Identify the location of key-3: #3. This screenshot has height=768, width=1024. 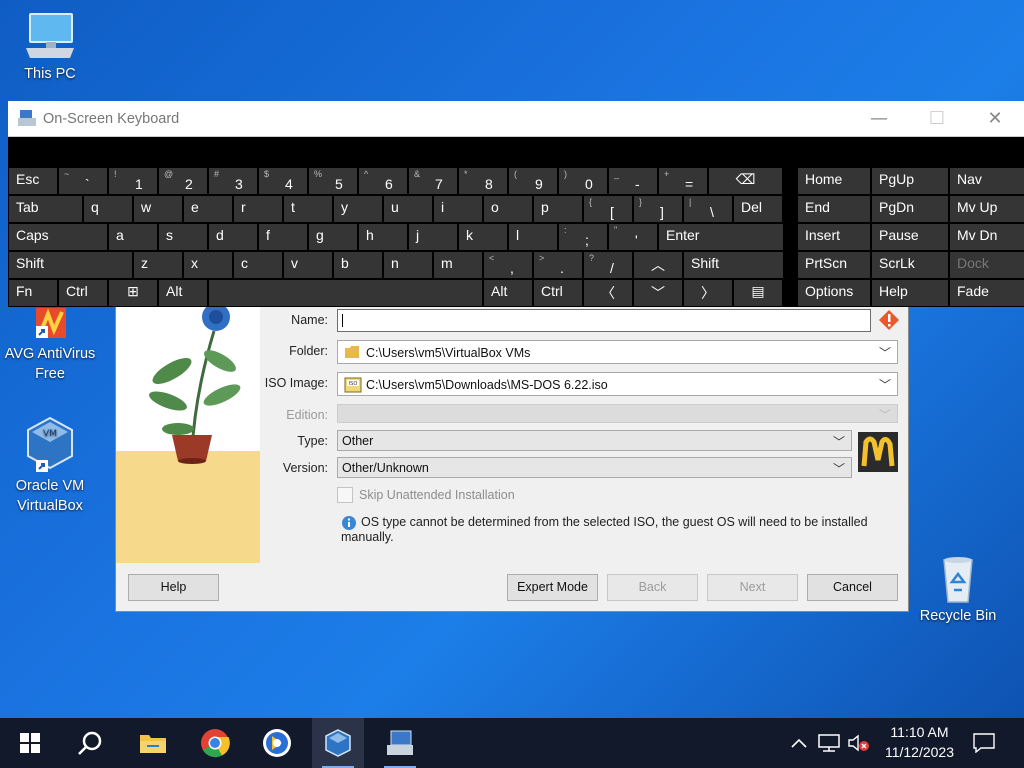
(233, 181).